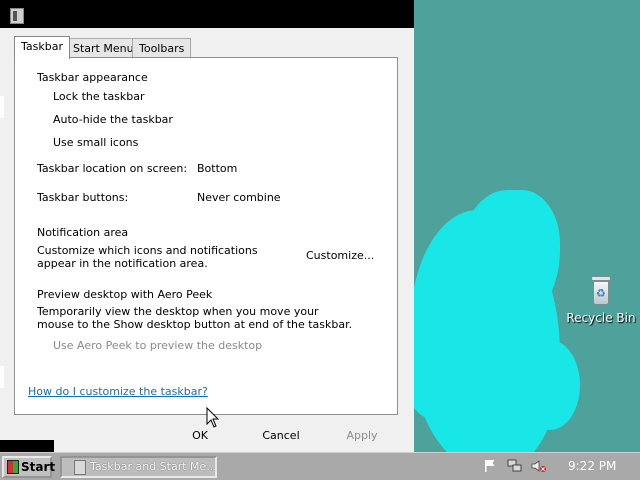 The image size is (640, 480). Describe the element at coordinates (103, 48) in the screenshot. I see `tab-start-menu: Start Menu` at that location.